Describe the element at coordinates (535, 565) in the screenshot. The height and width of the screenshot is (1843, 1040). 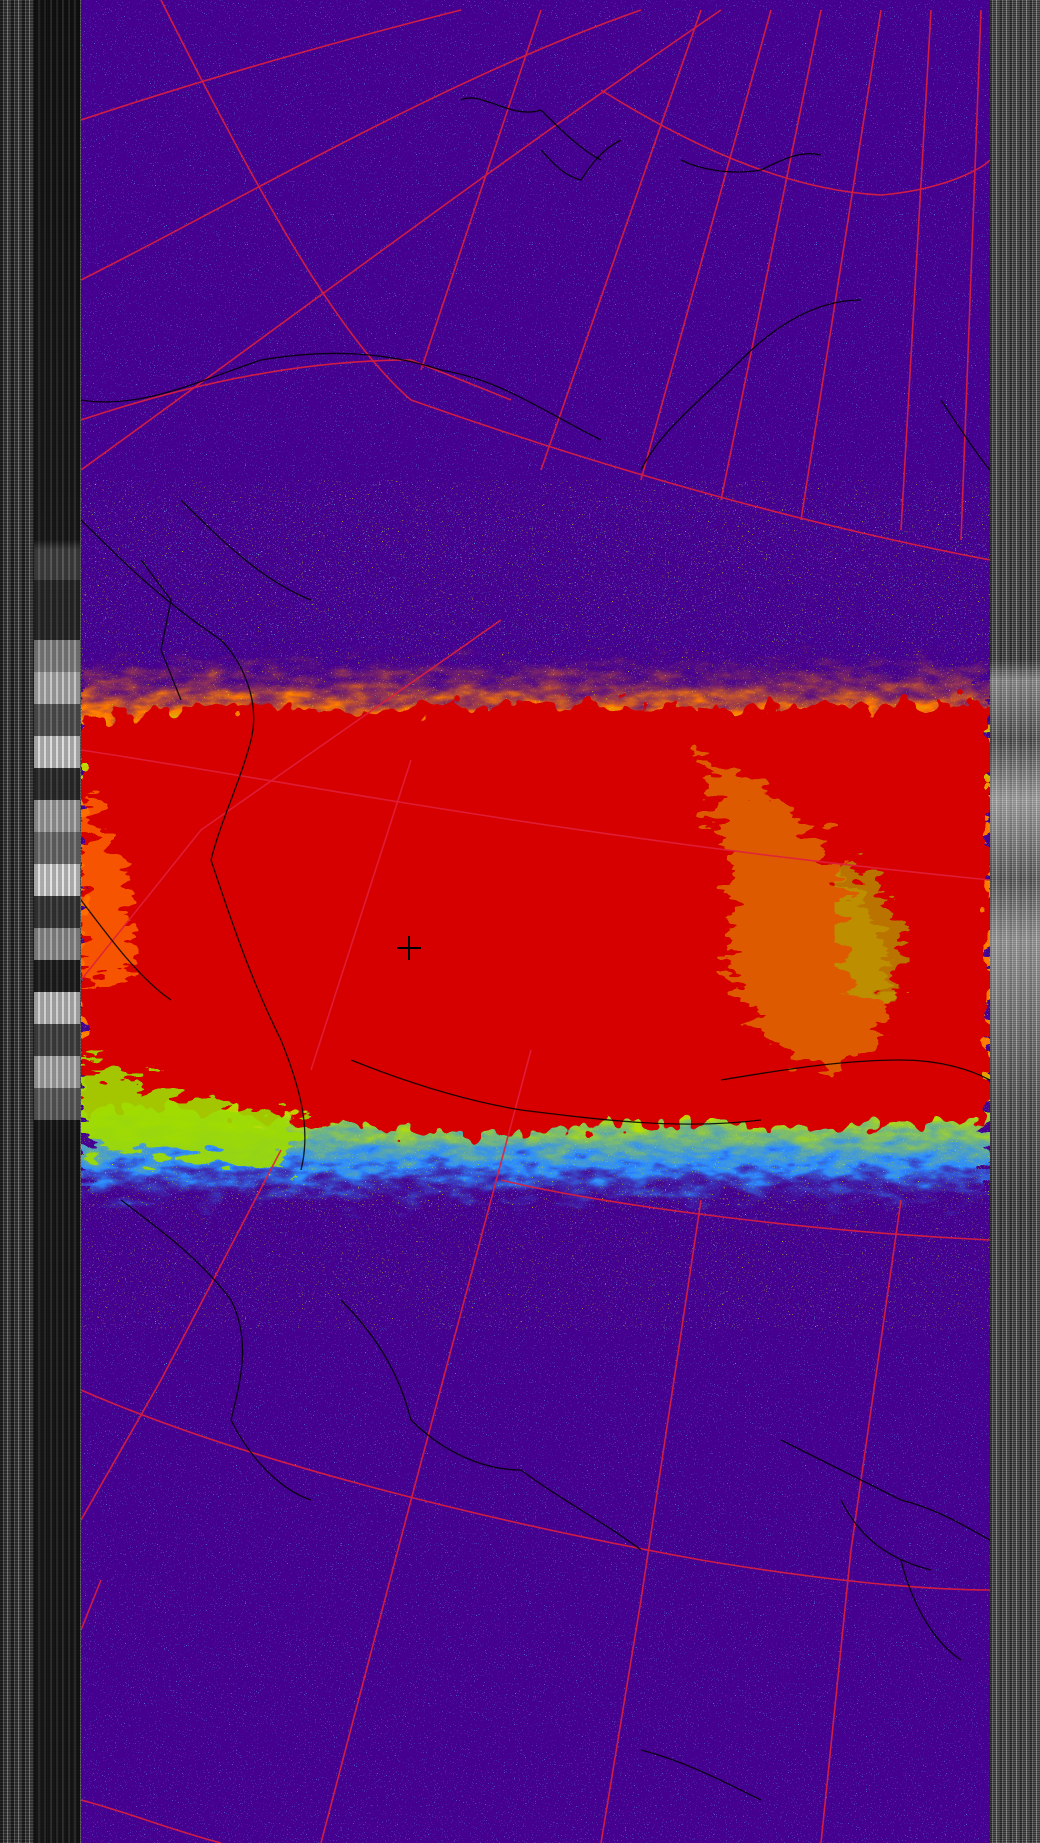
I see `warm-speckle-belt-north` at that location.